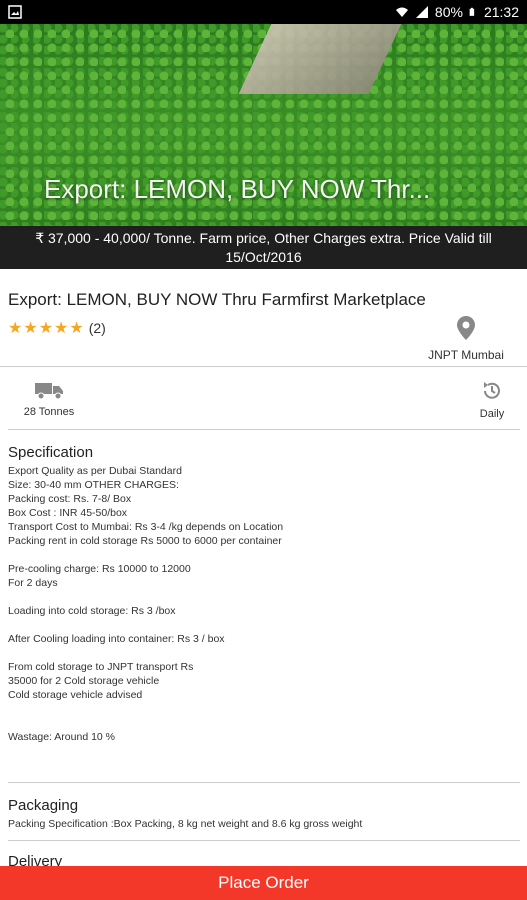 The image size is (527, 900). I want to click on signal-icon, so click(421, 12).